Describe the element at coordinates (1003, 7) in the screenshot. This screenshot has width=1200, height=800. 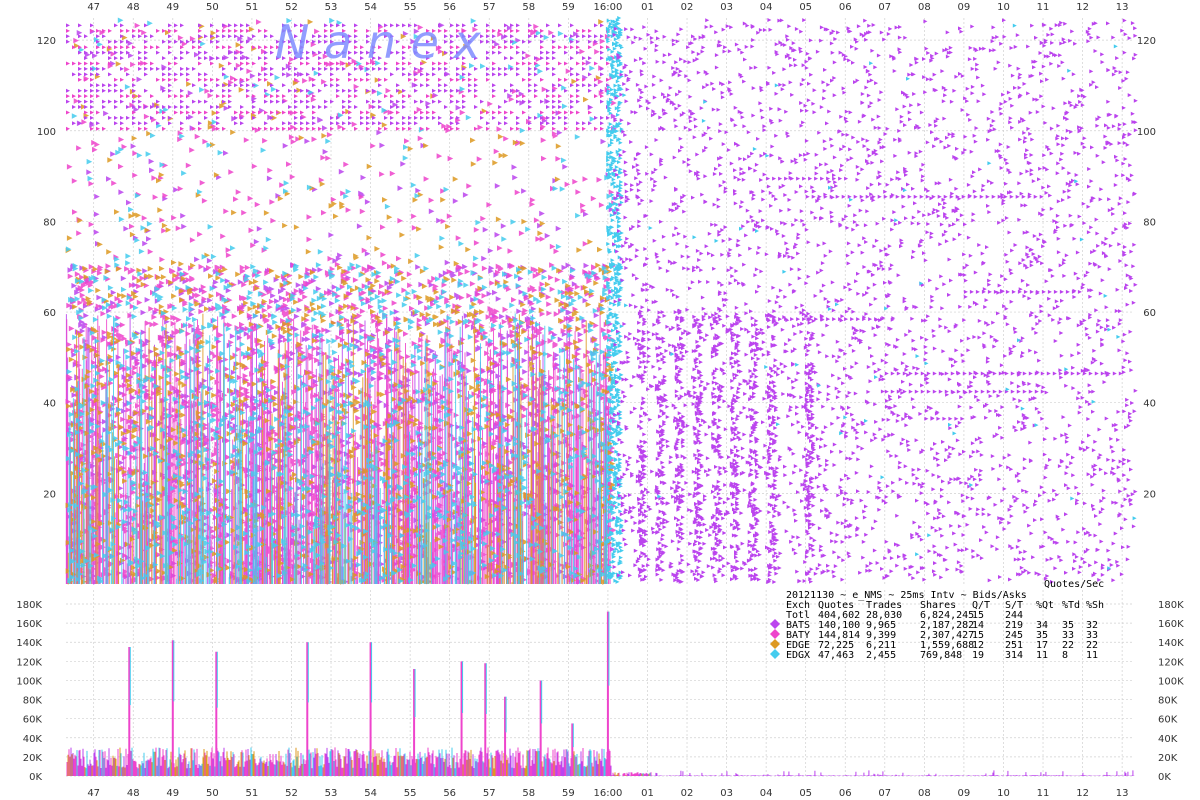
I see `x-tick-label-top: 10` at that location.